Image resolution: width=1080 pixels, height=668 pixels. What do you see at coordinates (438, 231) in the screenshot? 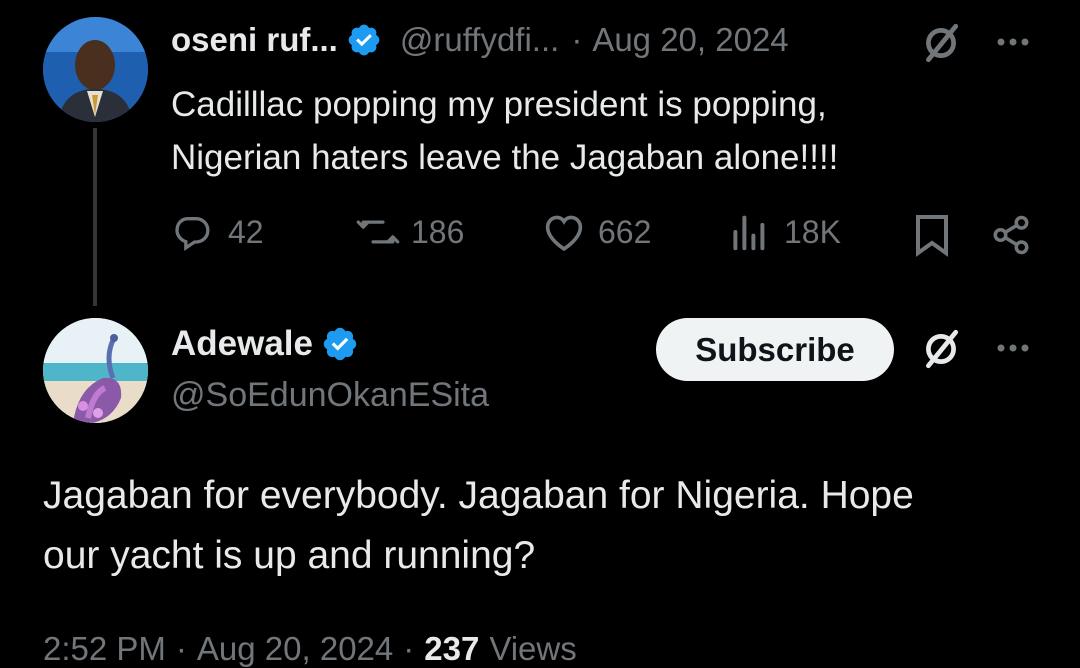
I see `repost-count: 186` at bounding box center [438, 231].